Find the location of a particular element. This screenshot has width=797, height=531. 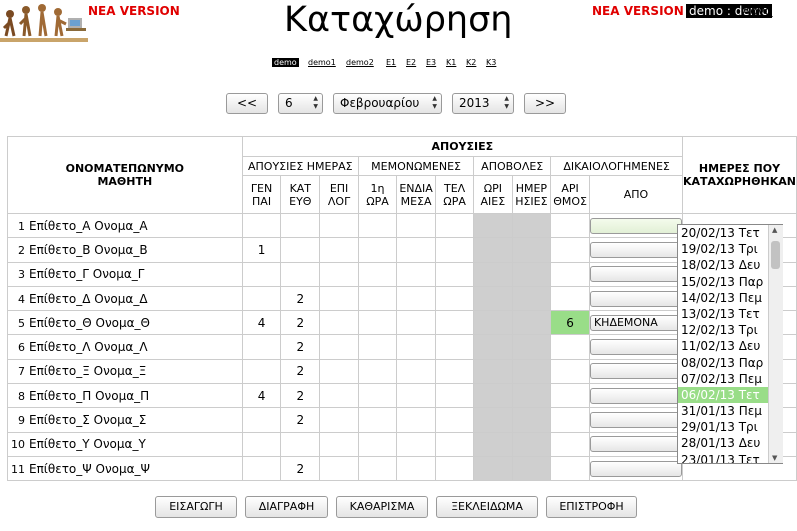

date-option: 15/02/13 Παρ is located at coordinates (730, 282).